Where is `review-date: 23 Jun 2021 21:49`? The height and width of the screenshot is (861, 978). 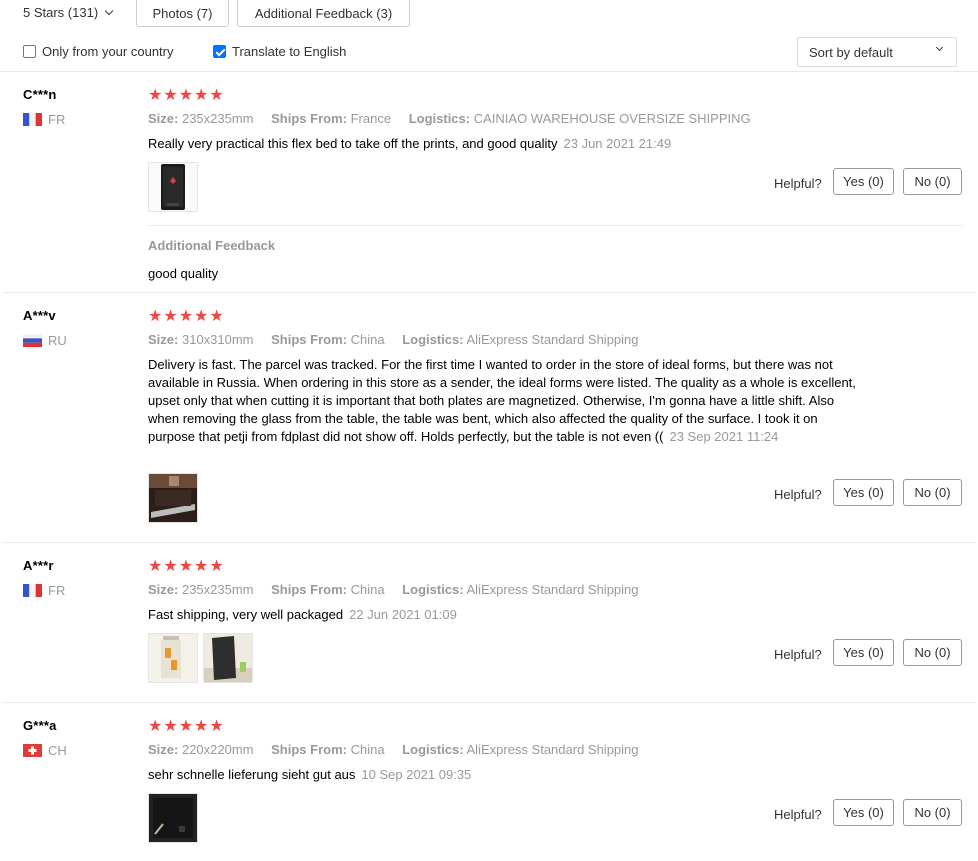 review-date: 23 Jun 2021 21:49 is located at coordinates (617, 143).